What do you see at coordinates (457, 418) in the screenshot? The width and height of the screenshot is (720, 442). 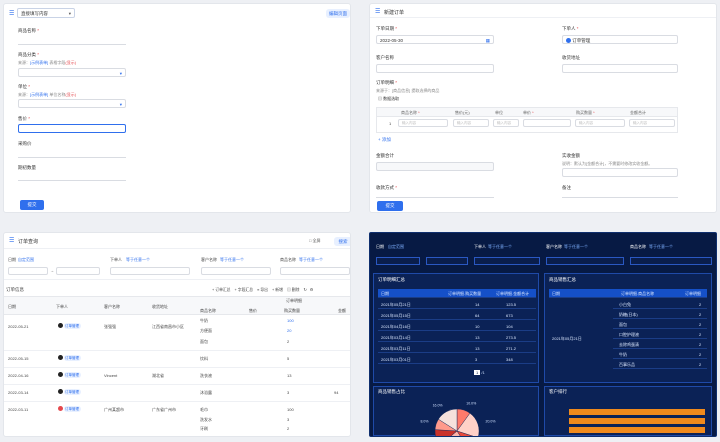 I see `pie-chart: 10.0% 20.0% 8.0% 16.0%` at bounding box center [457, 418].